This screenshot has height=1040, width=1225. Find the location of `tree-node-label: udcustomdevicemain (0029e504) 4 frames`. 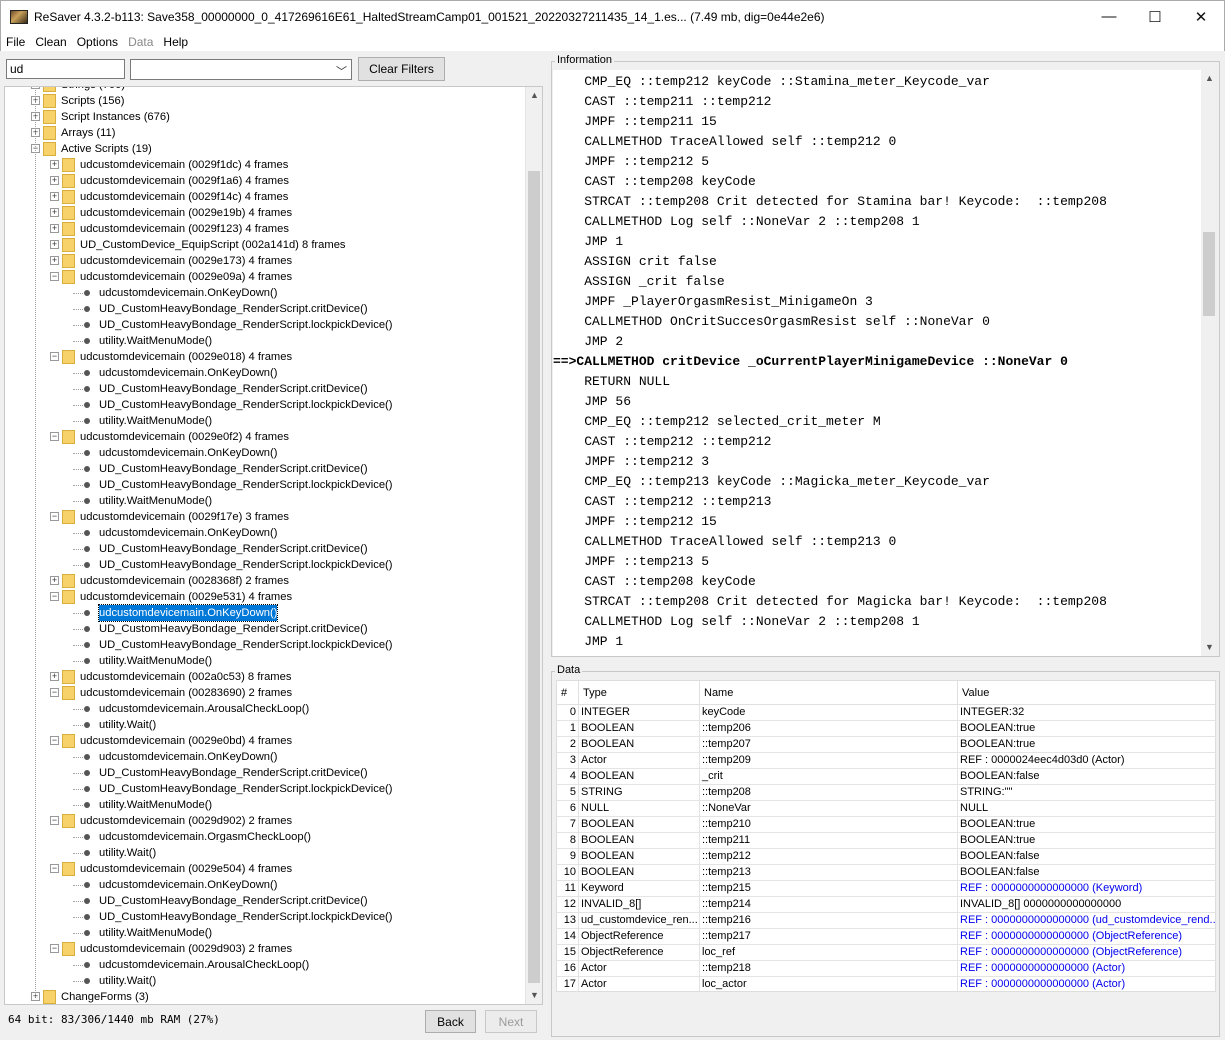

tree-node-label: udcustomdevicemain (0029e504) 4 frames is located at coordinates (186, 869).